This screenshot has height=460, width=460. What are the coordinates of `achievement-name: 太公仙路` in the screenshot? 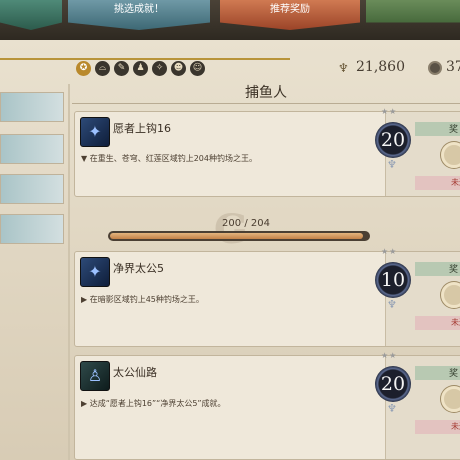 It's located at (135, 372).